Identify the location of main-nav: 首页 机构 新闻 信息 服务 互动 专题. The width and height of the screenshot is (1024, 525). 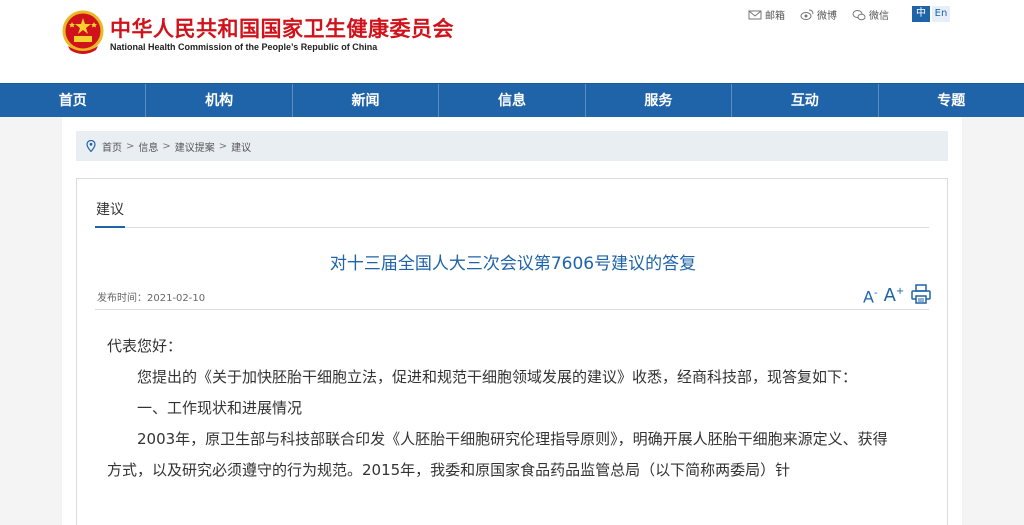
(512, 100).